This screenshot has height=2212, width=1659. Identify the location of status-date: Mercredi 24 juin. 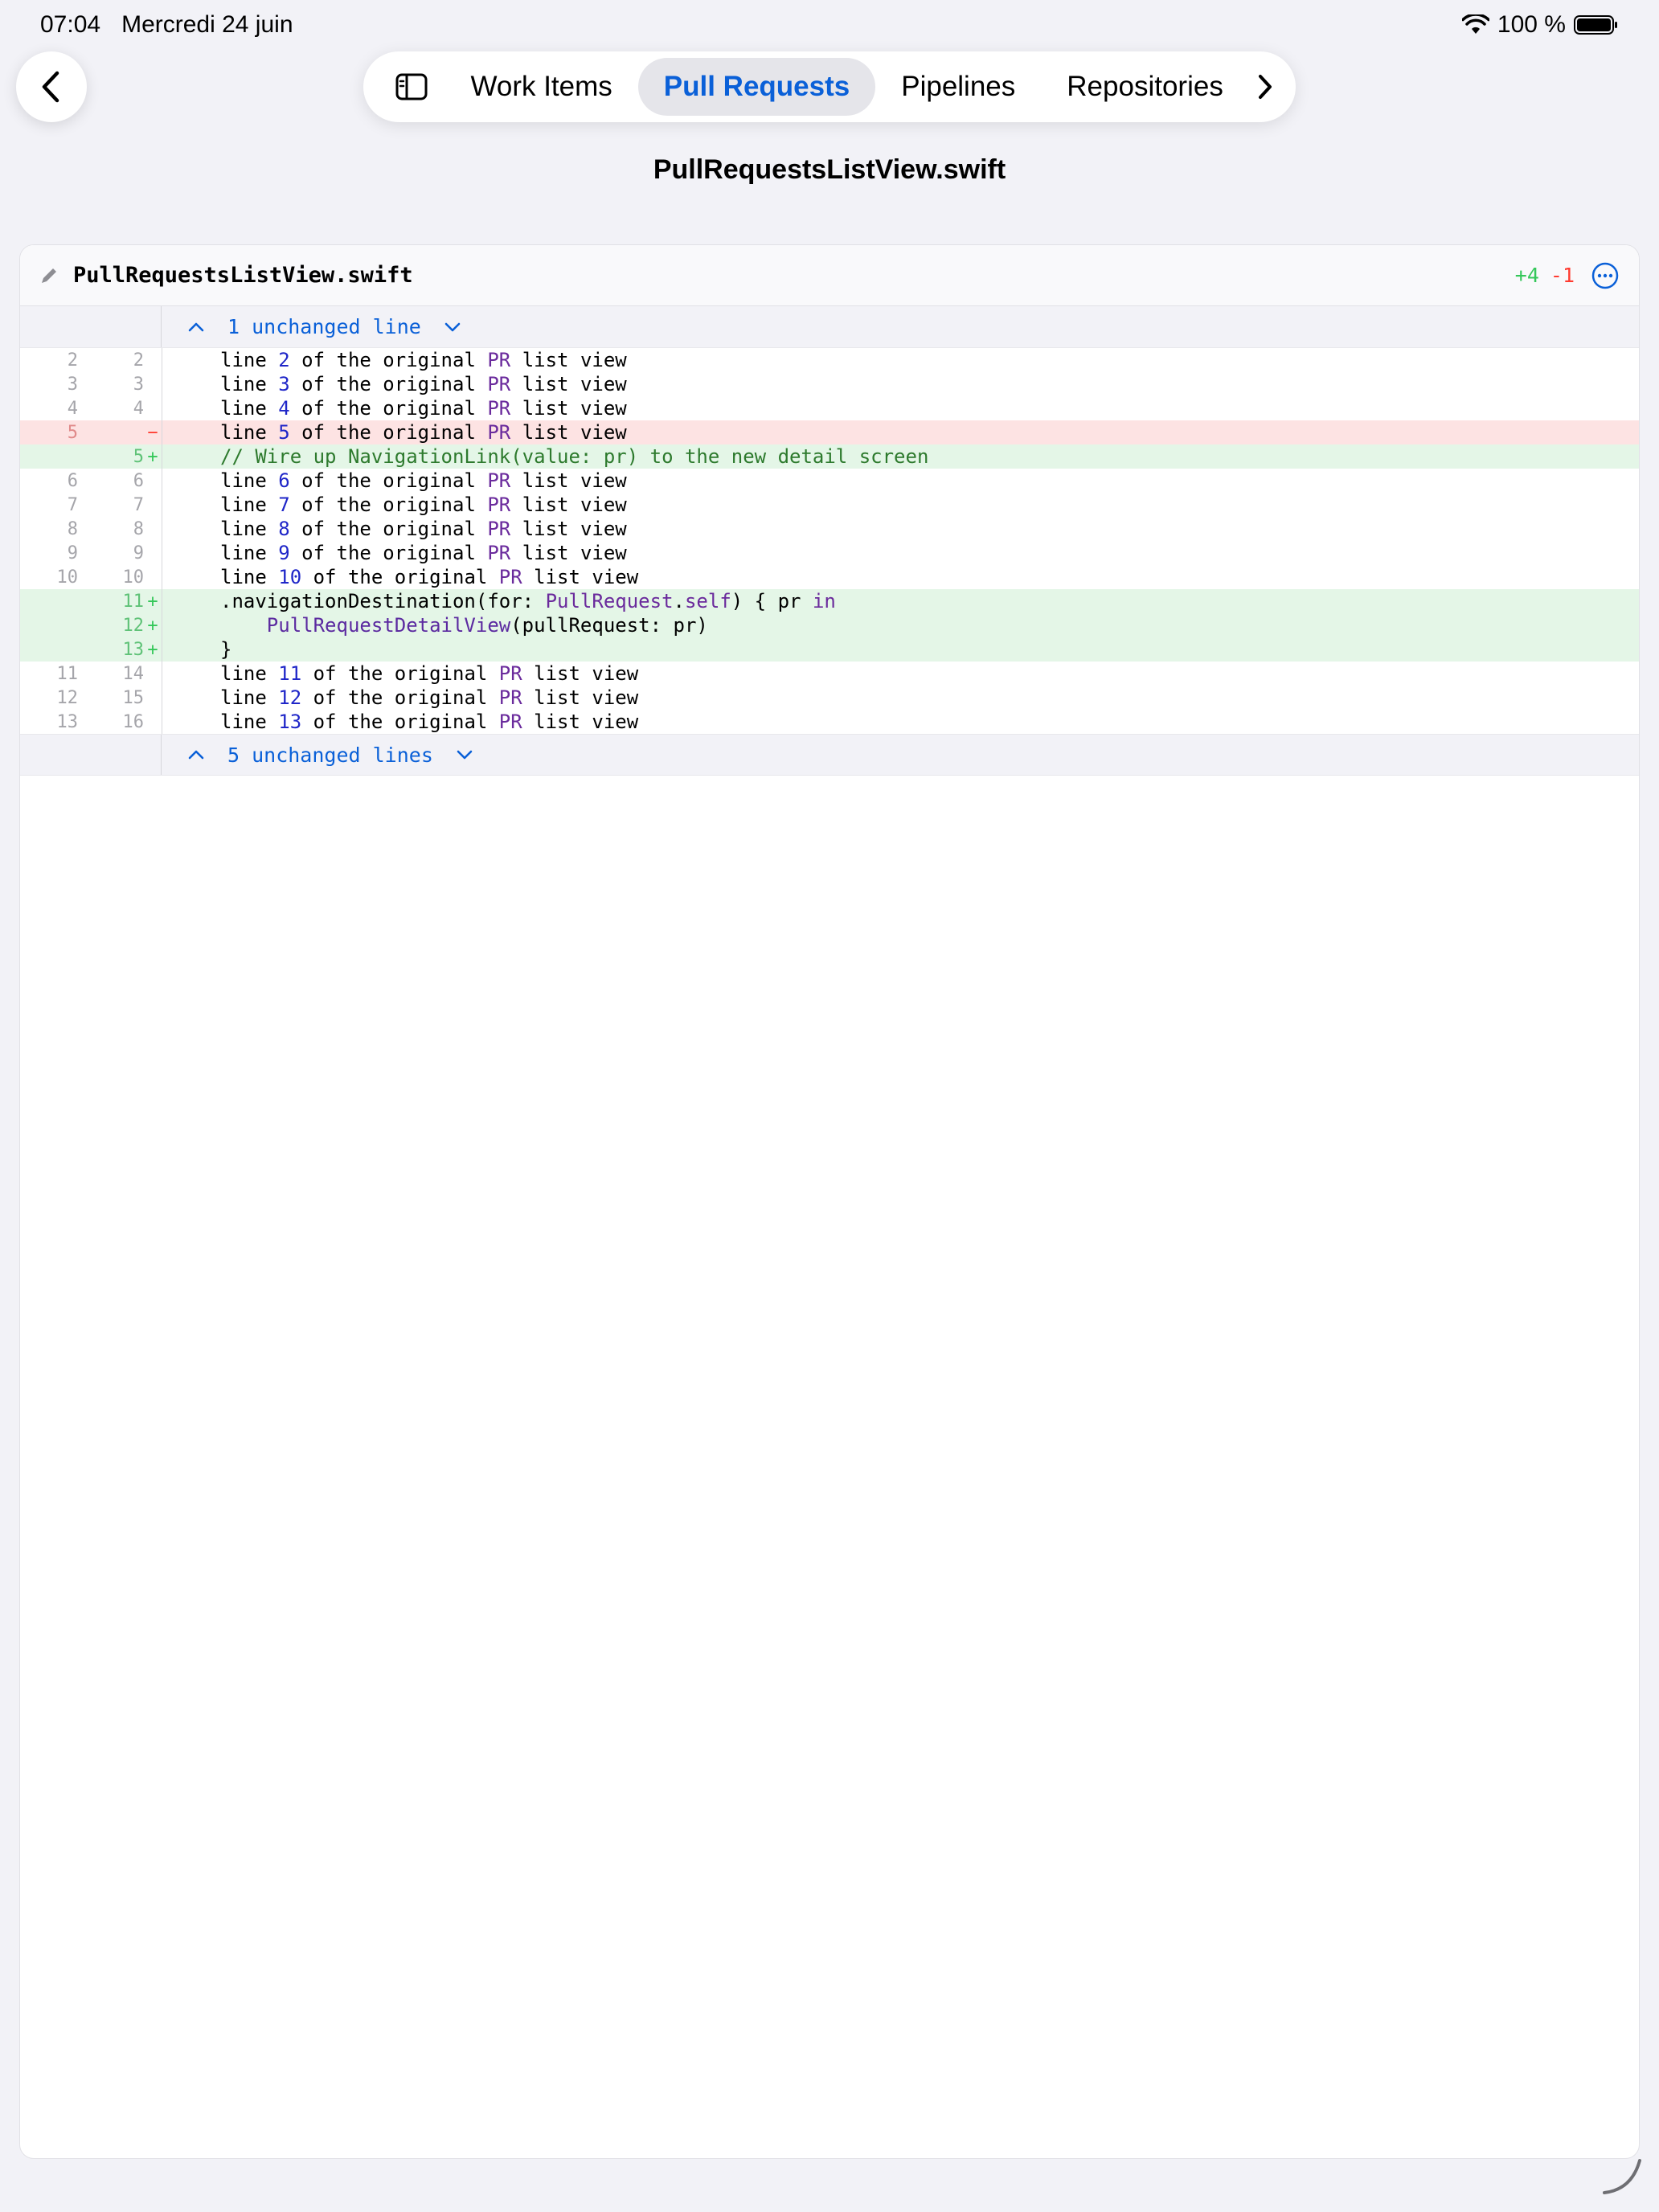
(207, 24).